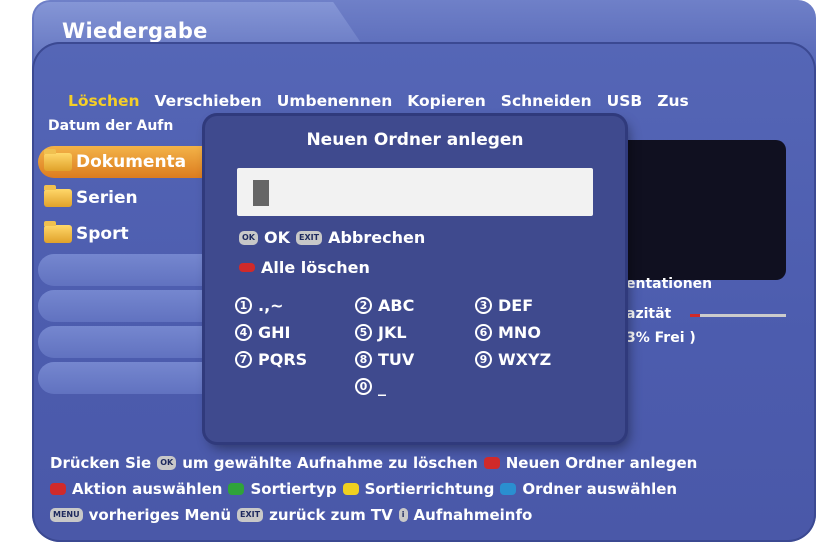  I want to click on list-item-label: Serien, so click(107, 198).